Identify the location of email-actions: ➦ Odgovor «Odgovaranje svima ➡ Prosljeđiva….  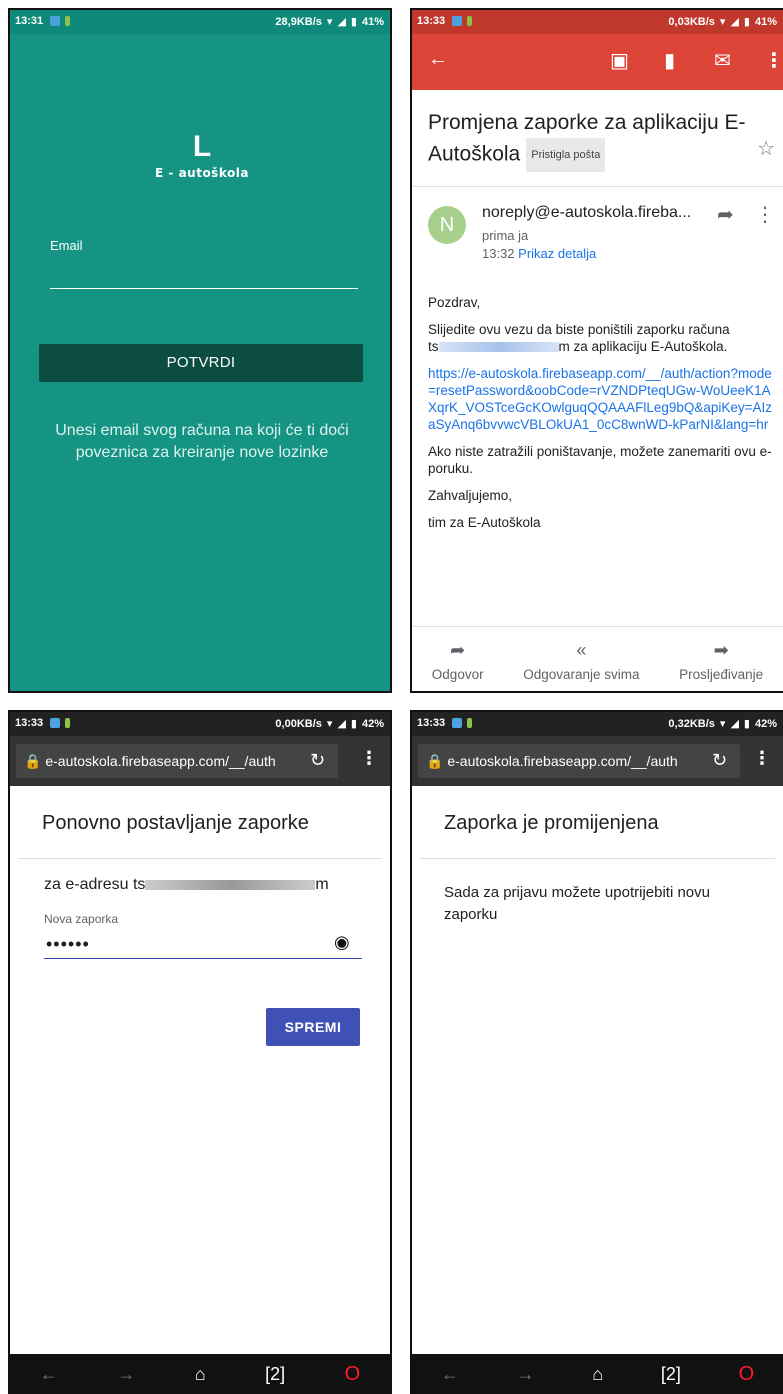
(597, 661).